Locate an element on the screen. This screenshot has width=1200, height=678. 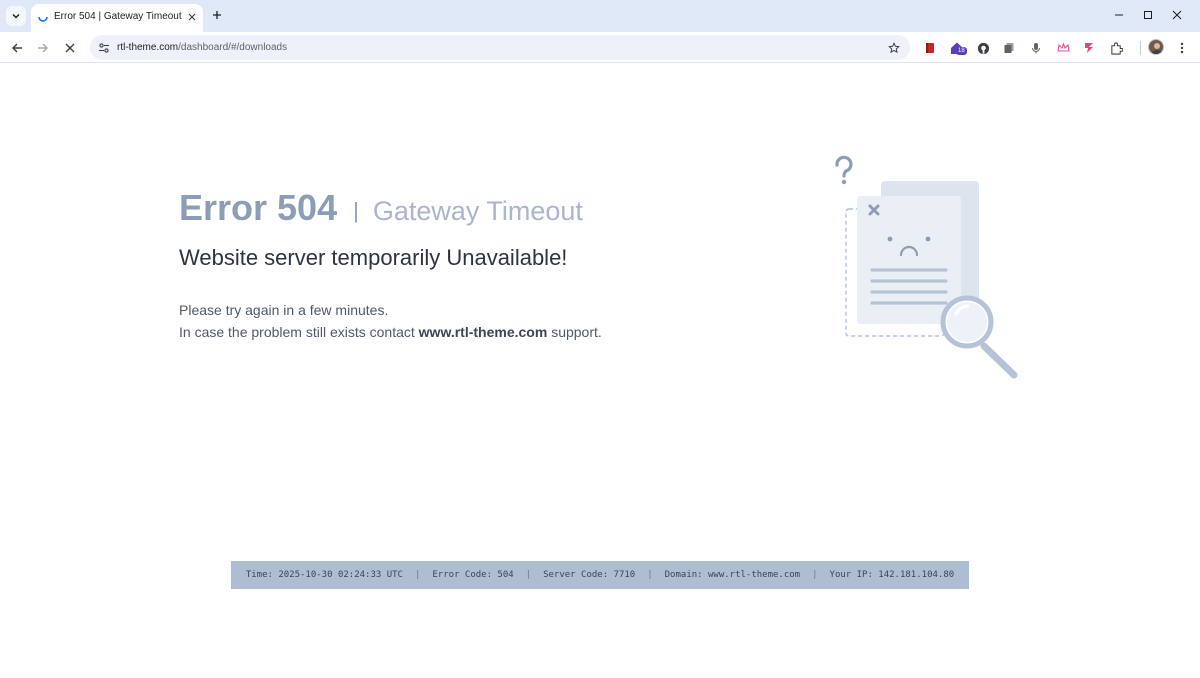
bookmark-button is located at coordinates (894, 48).